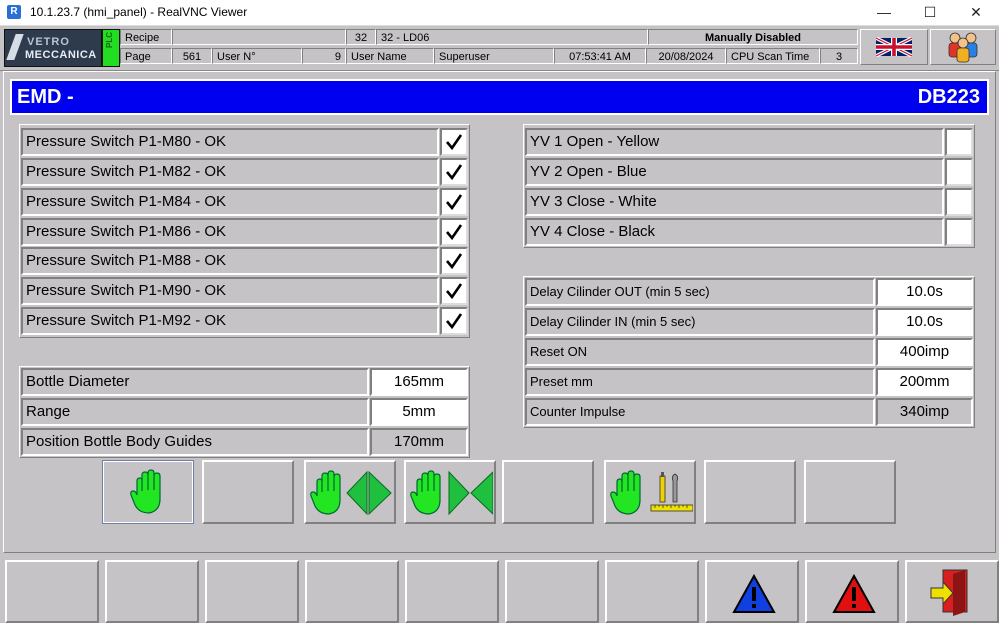 The image size is (999, 623). I want to click on page-label: Page, so click(146, 56).